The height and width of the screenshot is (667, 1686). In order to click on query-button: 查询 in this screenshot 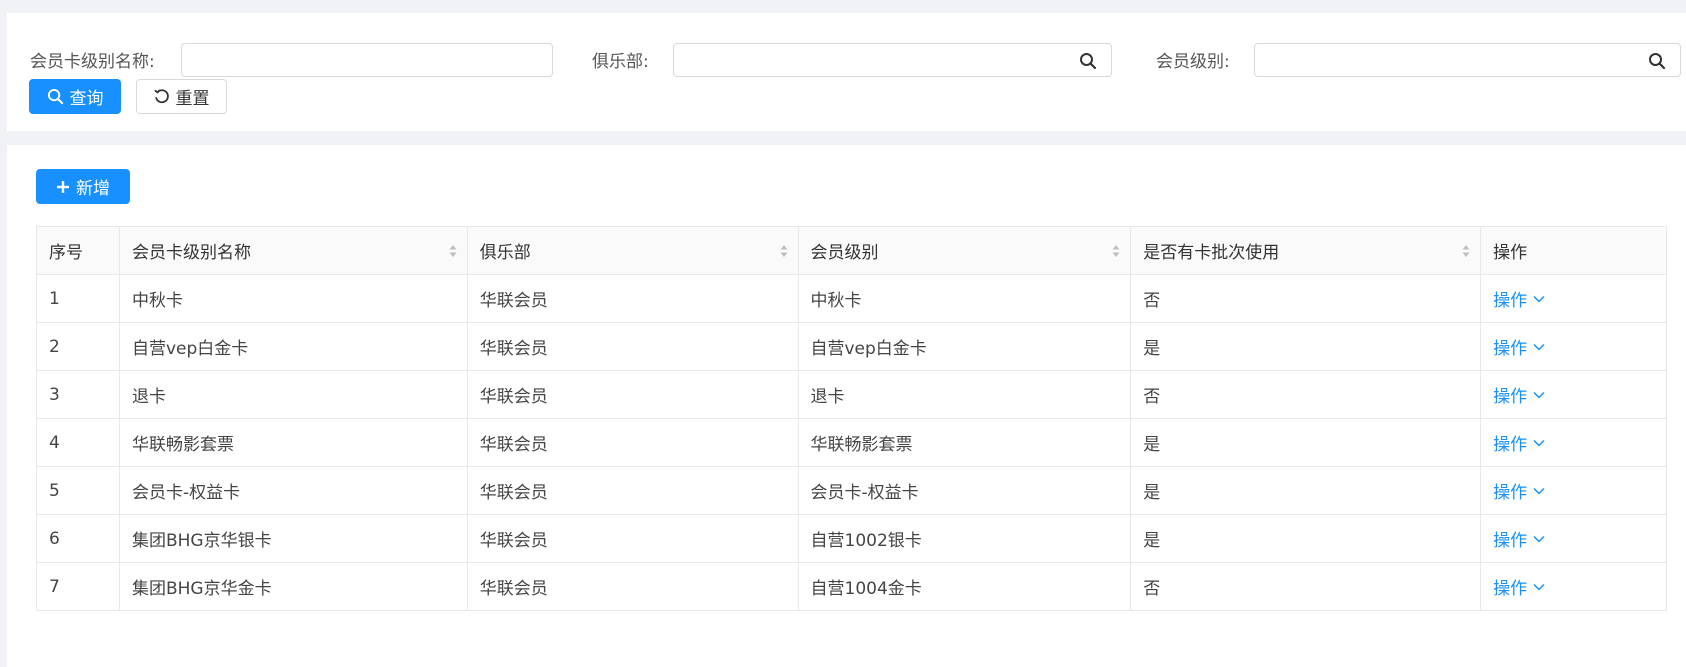, I will do `click(75, 96)`.